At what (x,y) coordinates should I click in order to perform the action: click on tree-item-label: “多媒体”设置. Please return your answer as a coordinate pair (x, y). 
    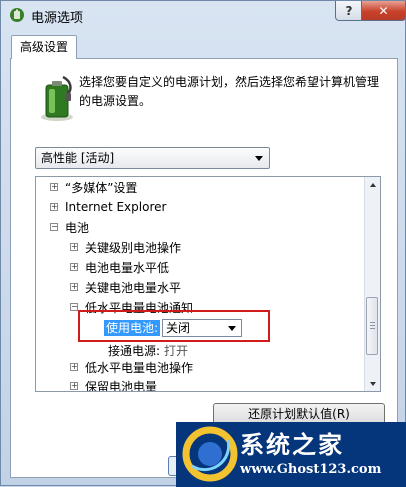
    Looking at the image, I should click on (101, 187).